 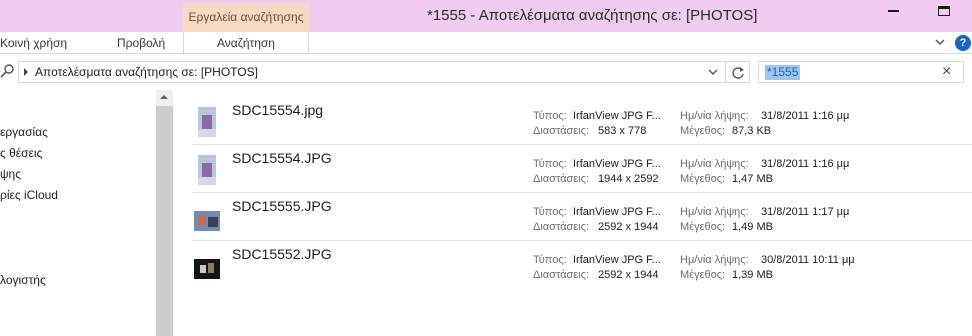 I want to click on size-value: 1,47 MB, so click(x=752, y=179).